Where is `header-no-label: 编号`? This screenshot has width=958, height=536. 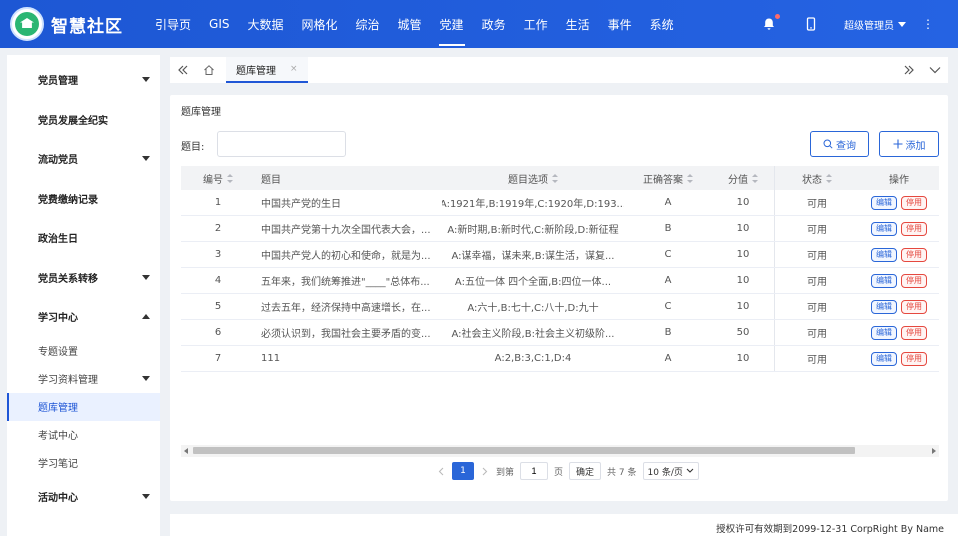
header-no-label: 编号 is located at coordinates (213, 180).